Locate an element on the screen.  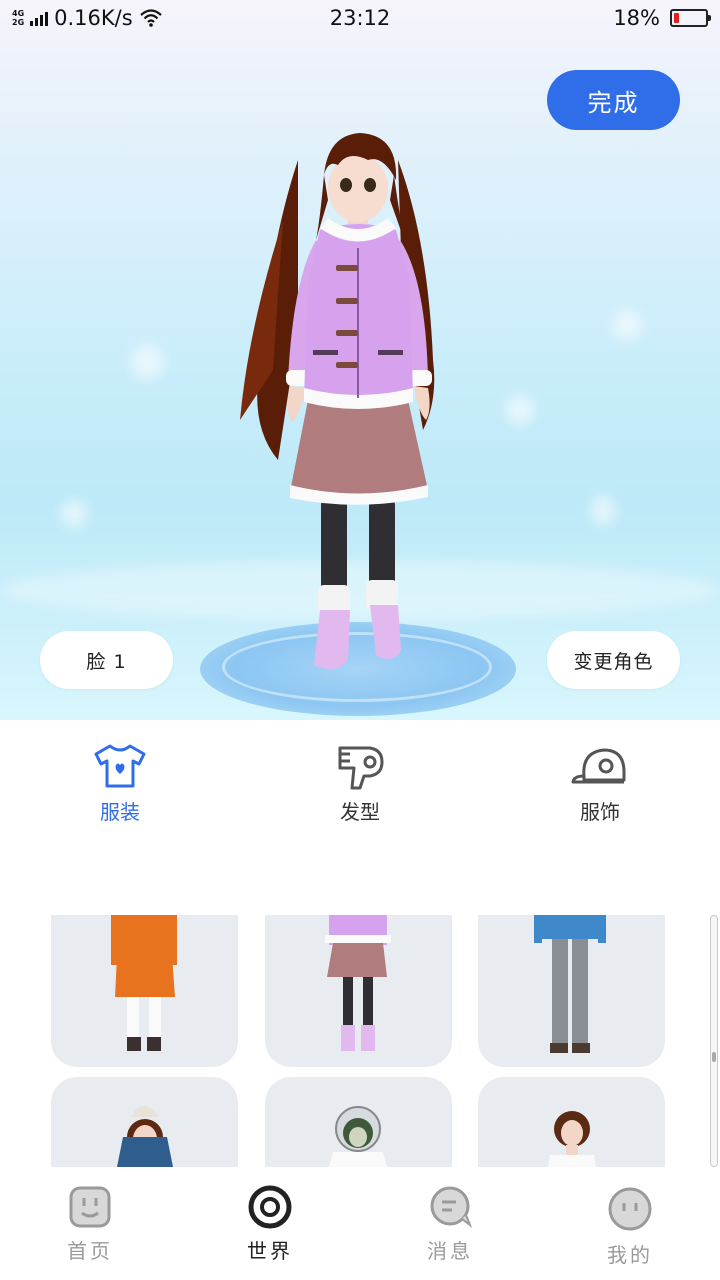
nav-world-label: 世界 is located at coordinates (270, 1251).